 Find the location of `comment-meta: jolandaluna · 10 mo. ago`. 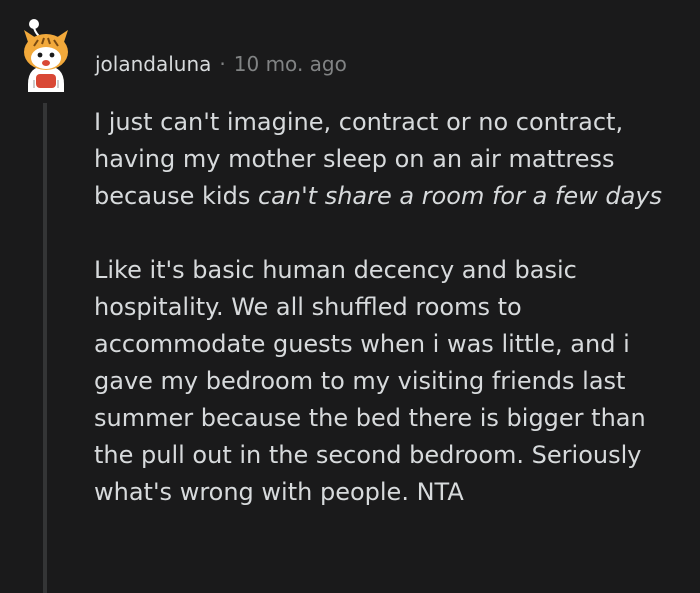

comment-meta: jolandaluna · 10 mo. ago is located at coordinates (221, 64).